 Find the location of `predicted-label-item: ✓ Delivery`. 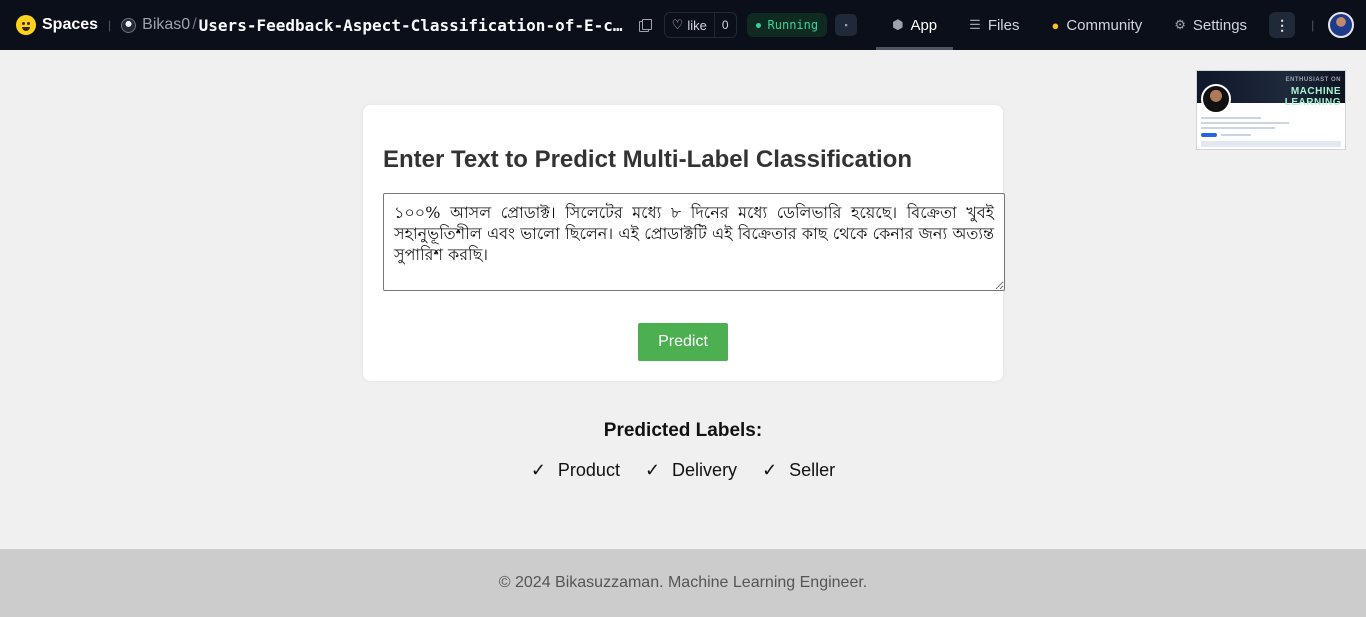

predicted-label-item: ✓ Delivery is located at coordinates (691, 470).